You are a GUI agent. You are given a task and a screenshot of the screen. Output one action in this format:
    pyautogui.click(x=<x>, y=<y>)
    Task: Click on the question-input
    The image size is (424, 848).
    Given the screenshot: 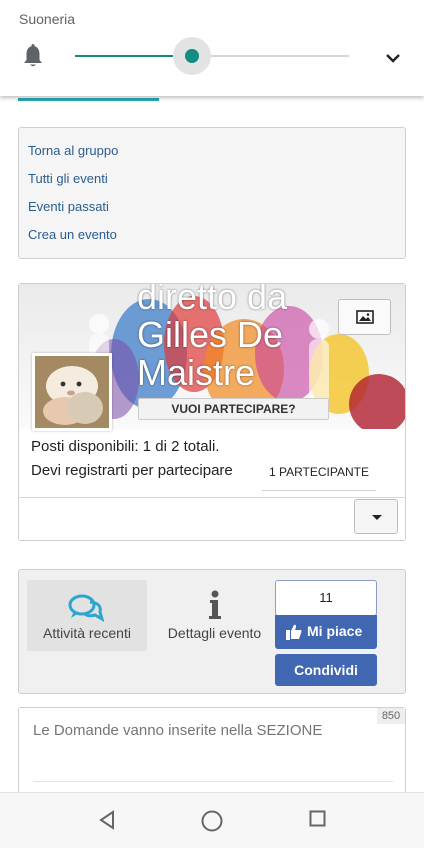 What is the action you would take?
    pyautogui.click(x=213, y=752)
    